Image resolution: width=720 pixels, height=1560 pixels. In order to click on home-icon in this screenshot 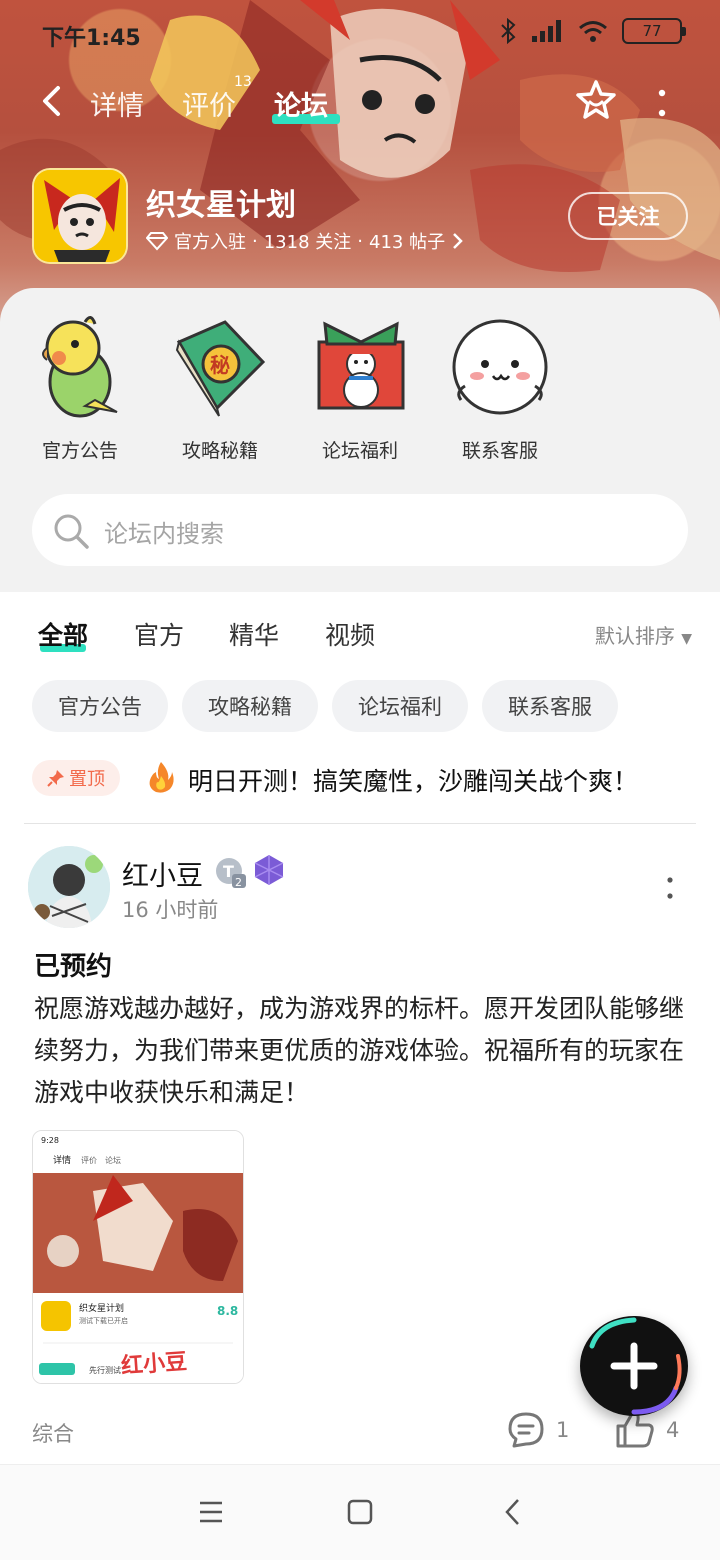, I will do `click(360, 1512)`.